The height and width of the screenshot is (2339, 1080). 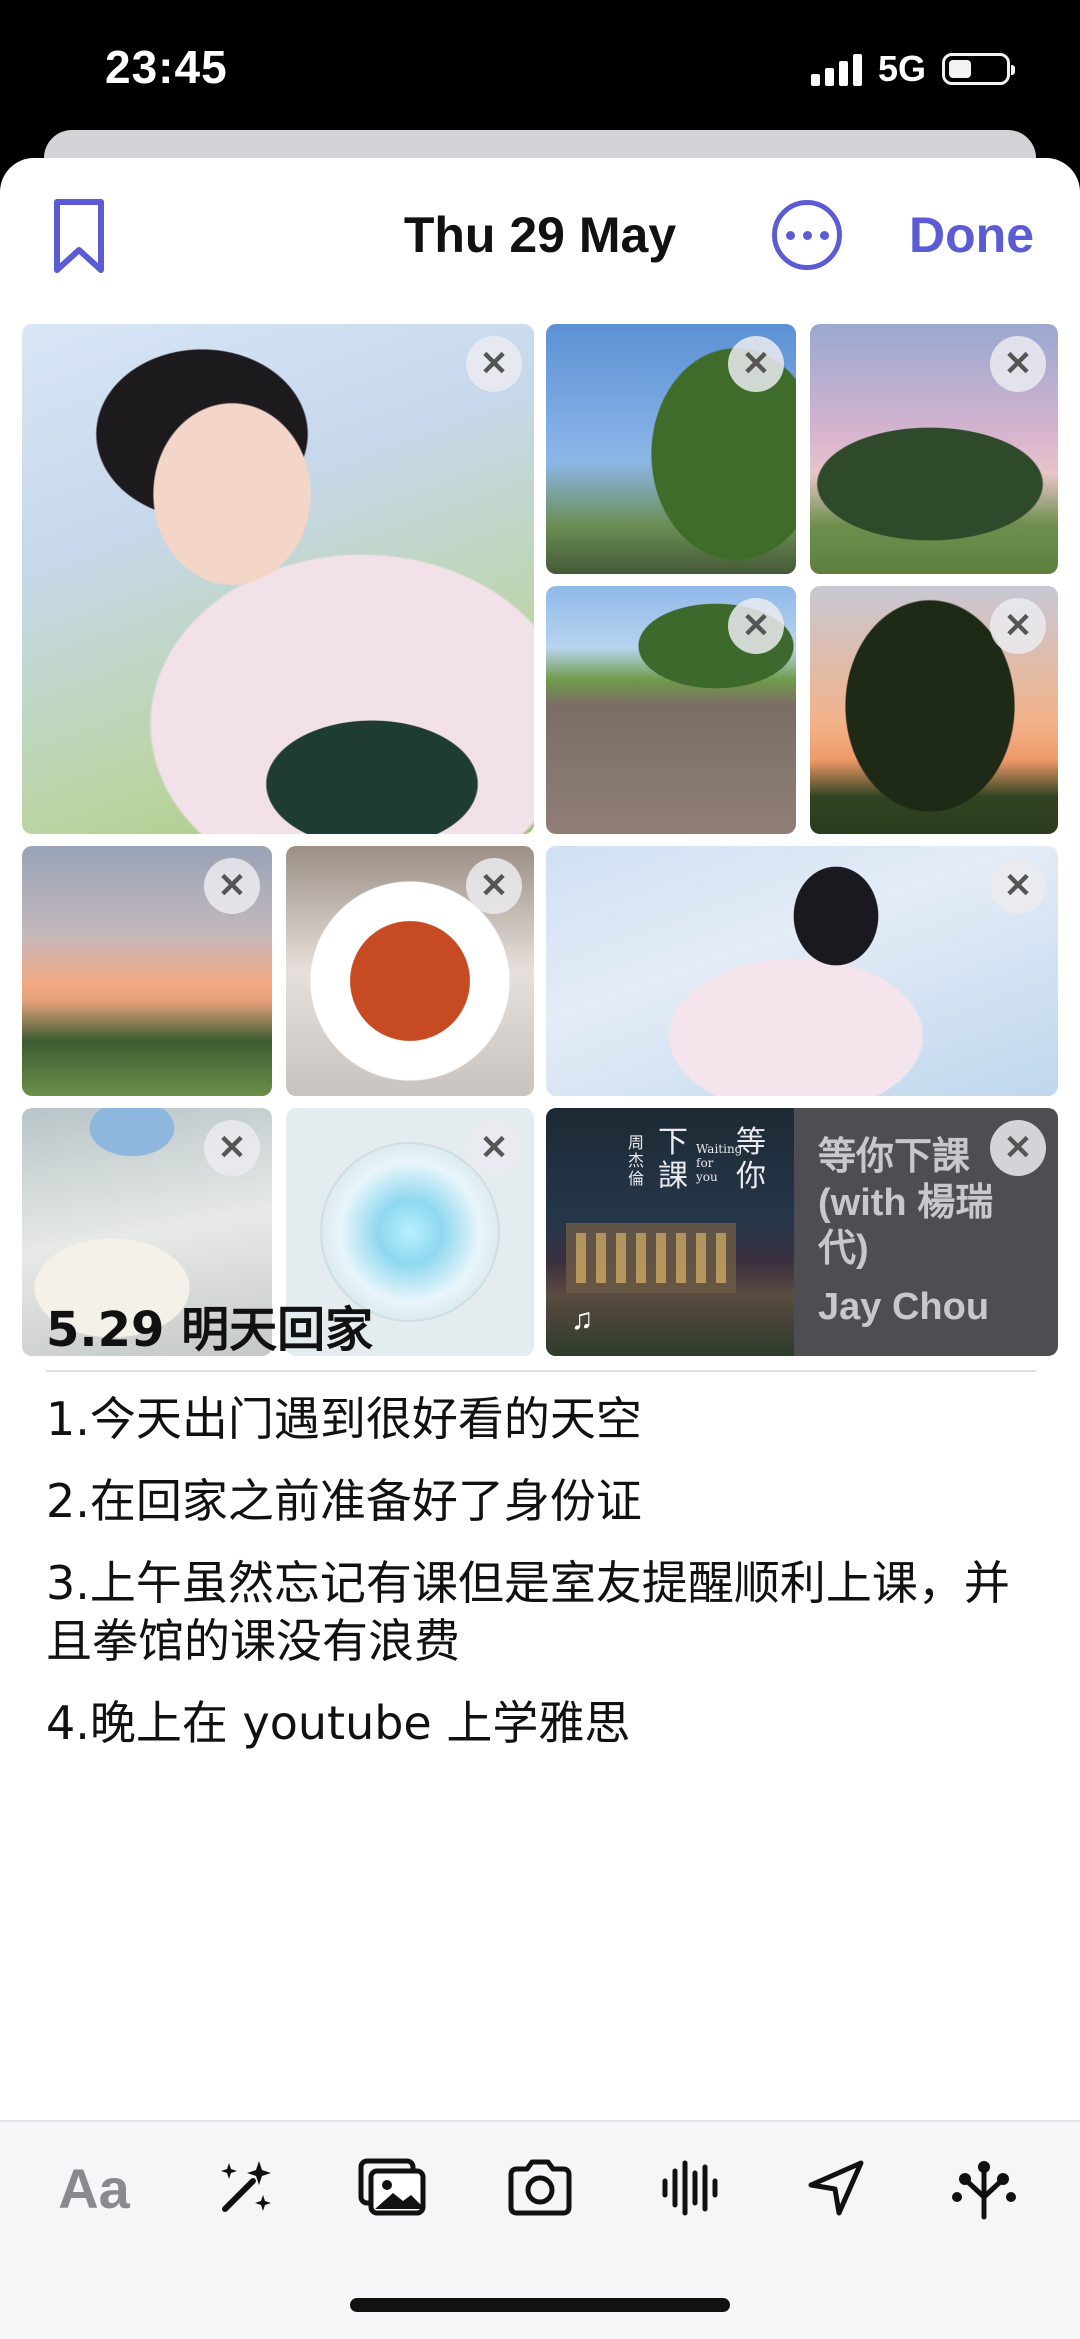 I want to click on camera-icon, so click(x=540, y=2187).